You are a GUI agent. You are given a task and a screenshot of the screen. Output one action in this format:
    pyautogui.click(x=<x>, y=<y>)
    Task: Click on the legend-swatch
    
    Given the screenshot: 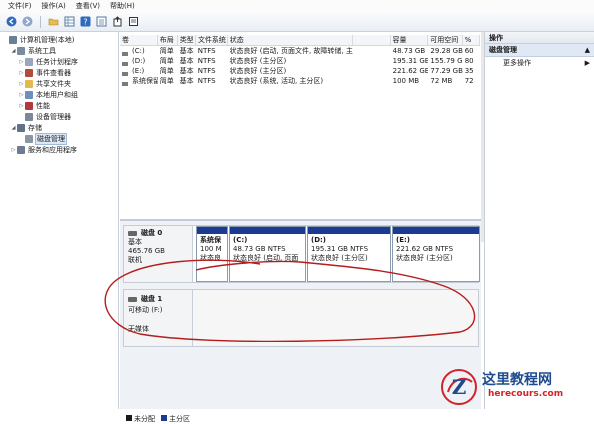 What is the action you would take?
    pyautogui.click(x=164, y=418)
    